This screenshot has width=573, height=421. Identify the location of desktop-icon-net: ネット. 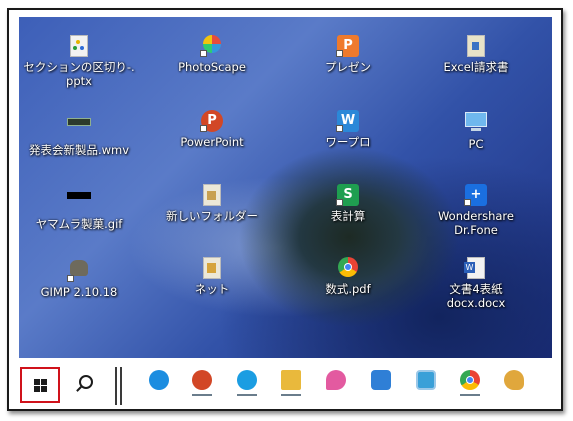
(212, 276).